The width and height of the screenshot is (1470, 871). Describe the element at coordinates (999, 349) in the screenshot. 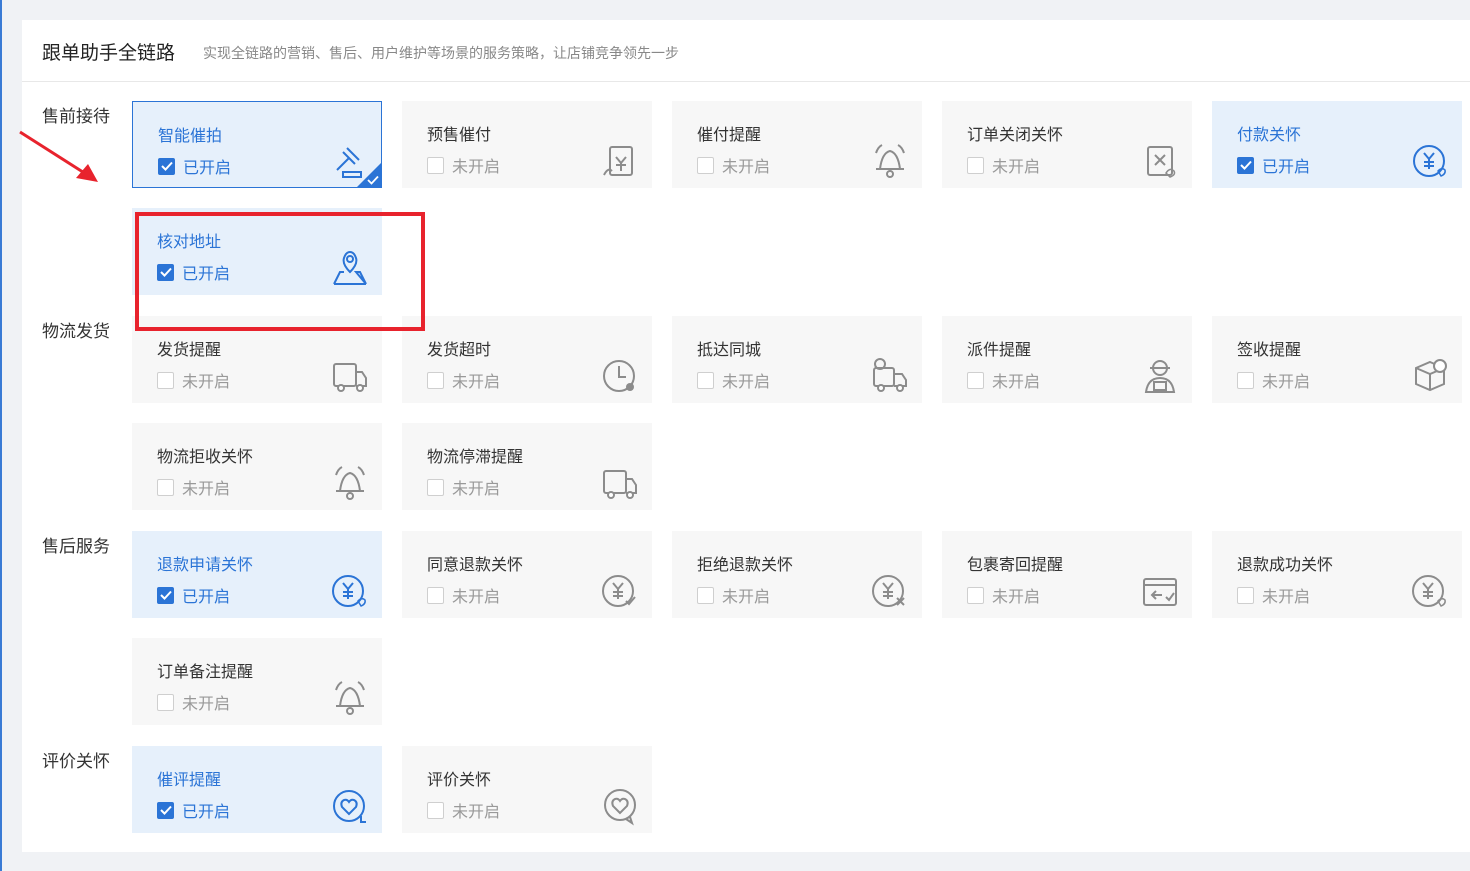

I see `card-title: 派件提醒` at that location.